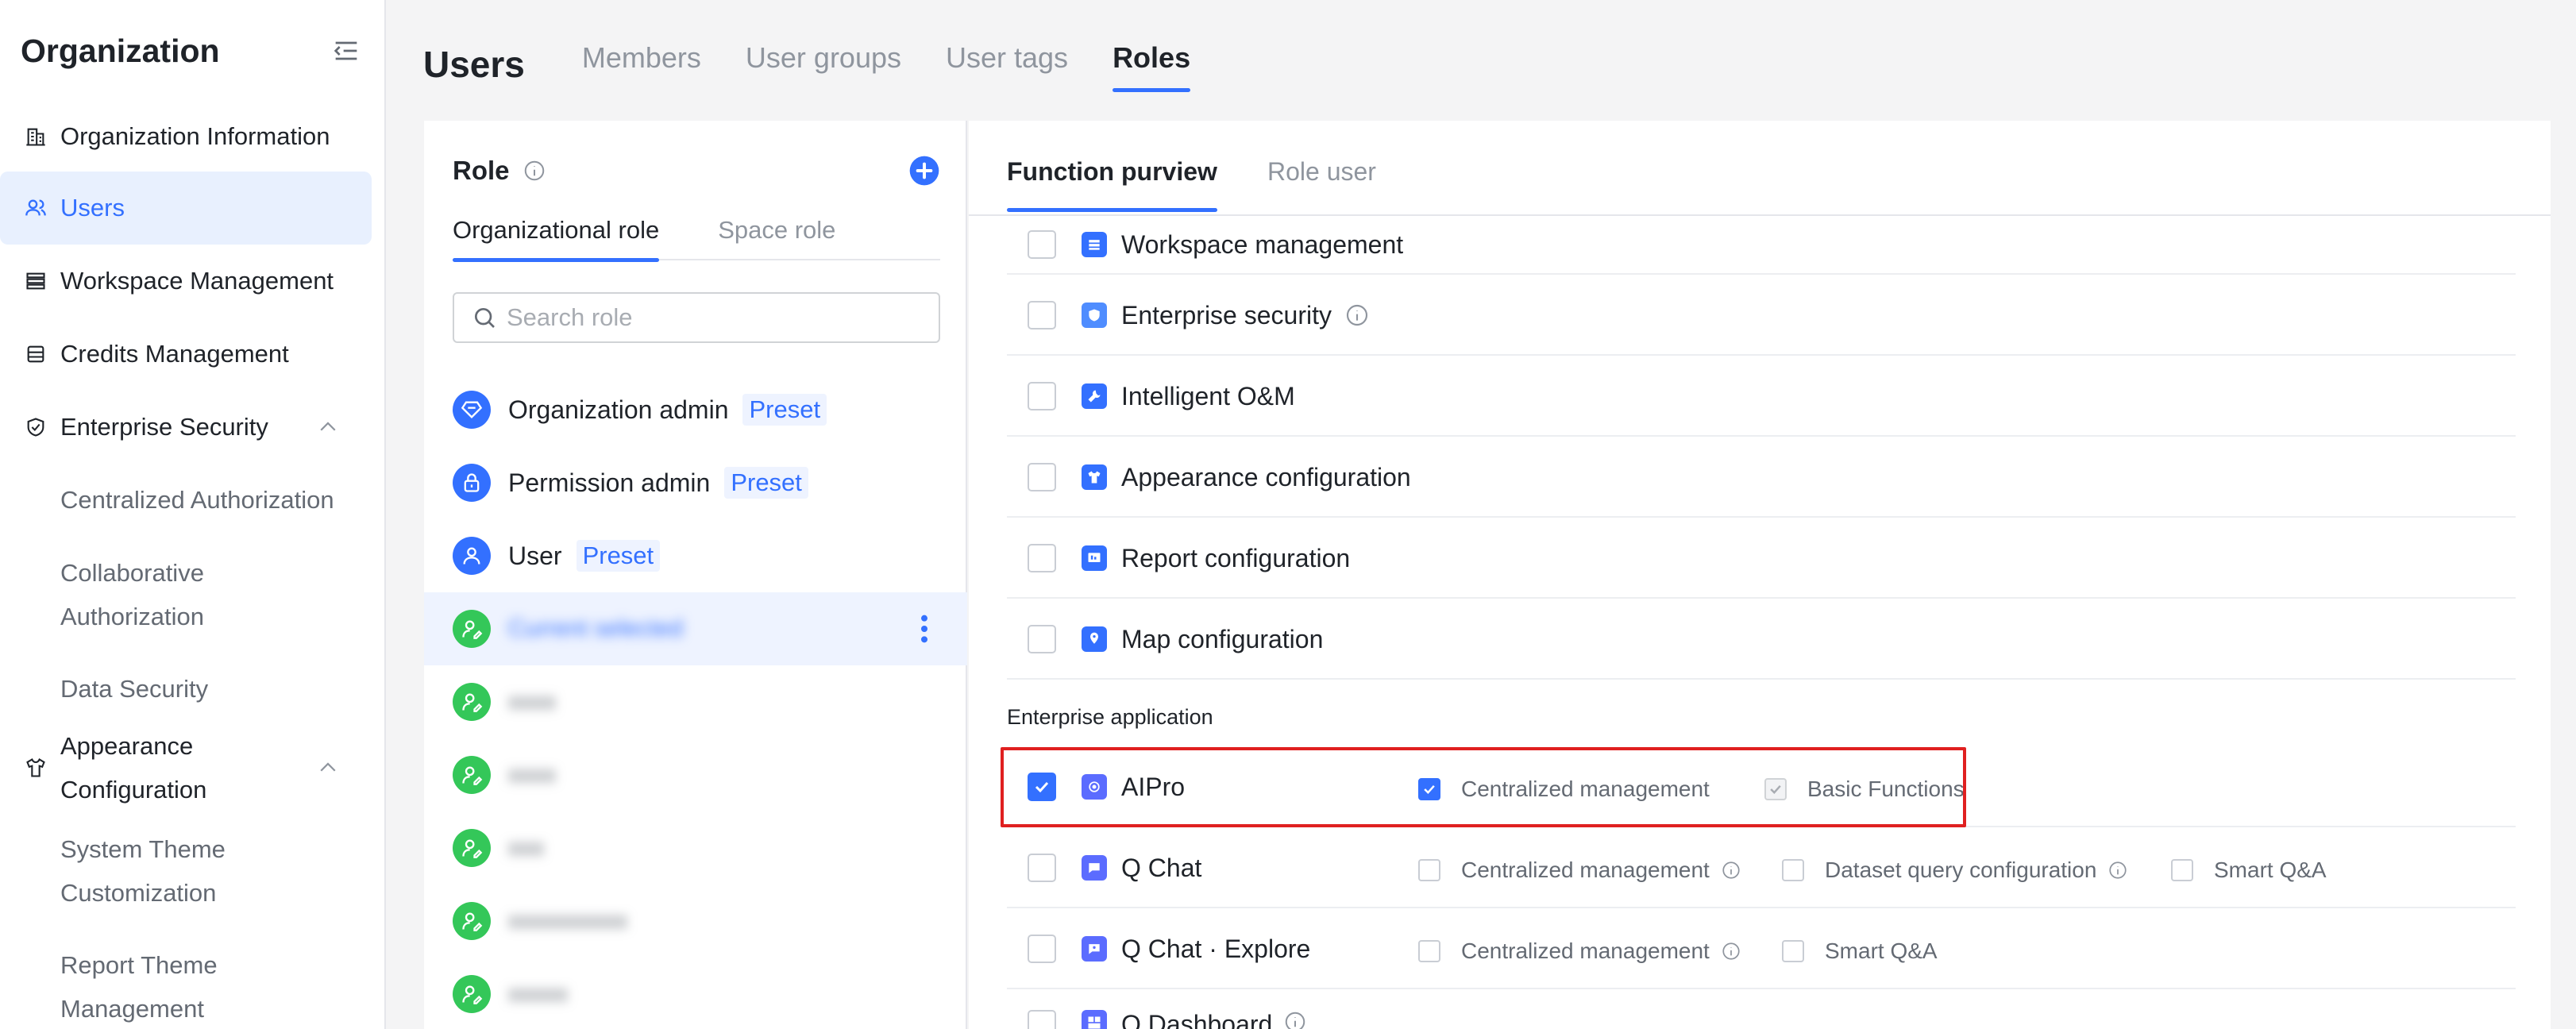 The height and width of the screenshot is (1029, 2576). What do you see at coordinates (35, 209) in the screenshot?
I see `users-icon` at bounding box center [35, 209].